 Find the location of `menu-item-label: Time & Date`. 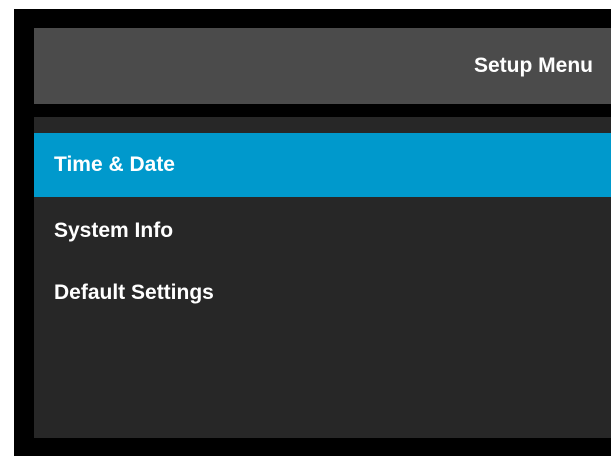

menu-item-label: Time & Date is located at coordinates (114, 164).